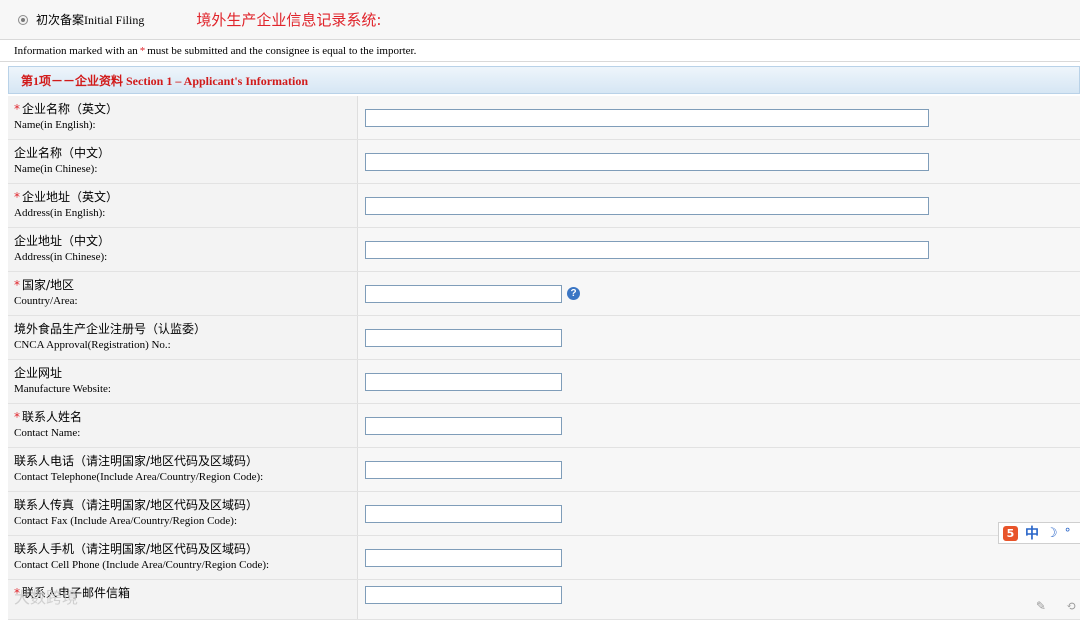 The width and height of the screenshot is (1080, 620). What do you see at coordinates (60, 213) in the screenshot?
I see `label-address-en: Address(in English):` at bounding box center [60, 213].